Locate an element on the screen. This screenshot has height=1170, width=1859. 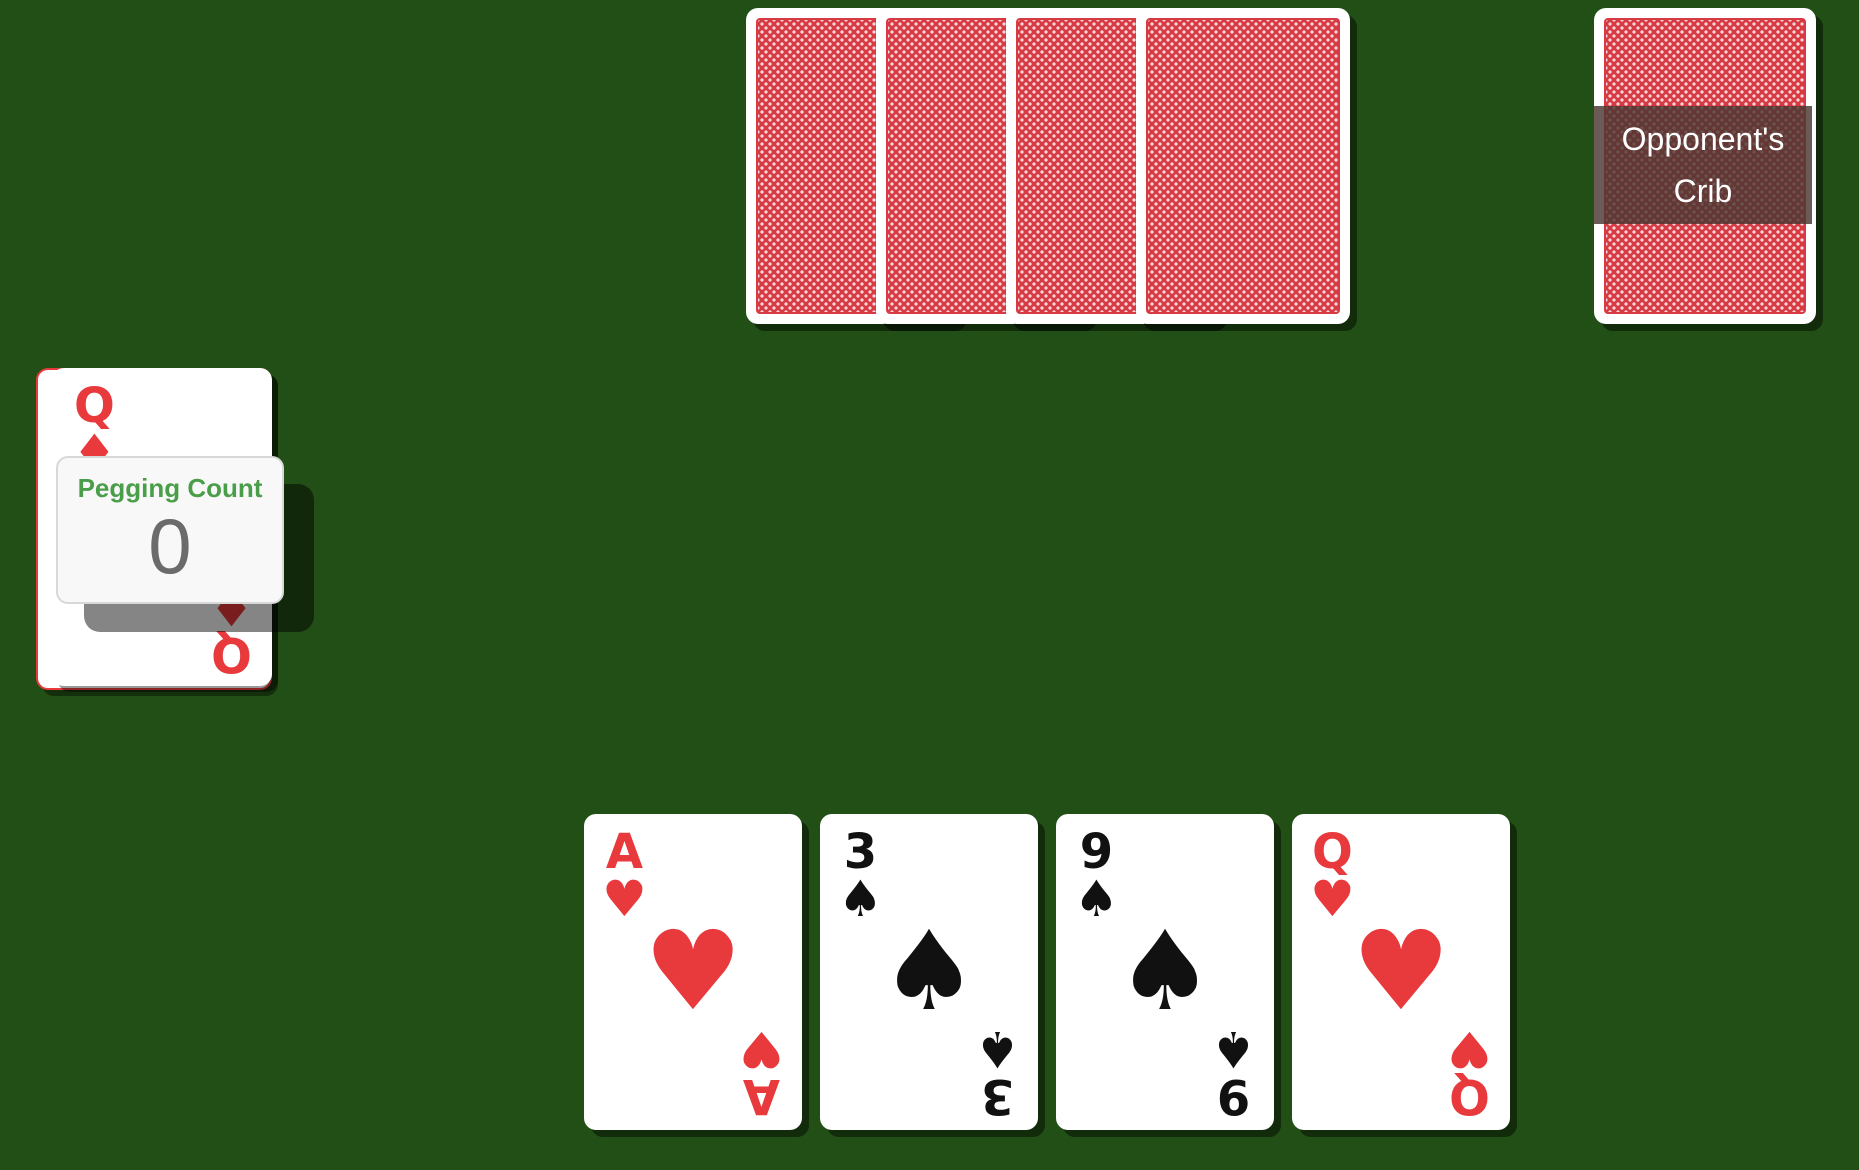
player-card-nine-spades: 9 ♠ ♠ 9 ♠ is located at coordinates (1165, 972).